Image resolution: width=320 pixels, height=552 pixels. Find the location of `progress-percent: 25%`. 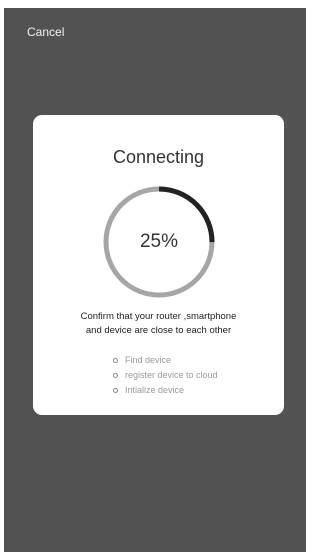

progress-percent: 25% is located at coordinates (159, 241).